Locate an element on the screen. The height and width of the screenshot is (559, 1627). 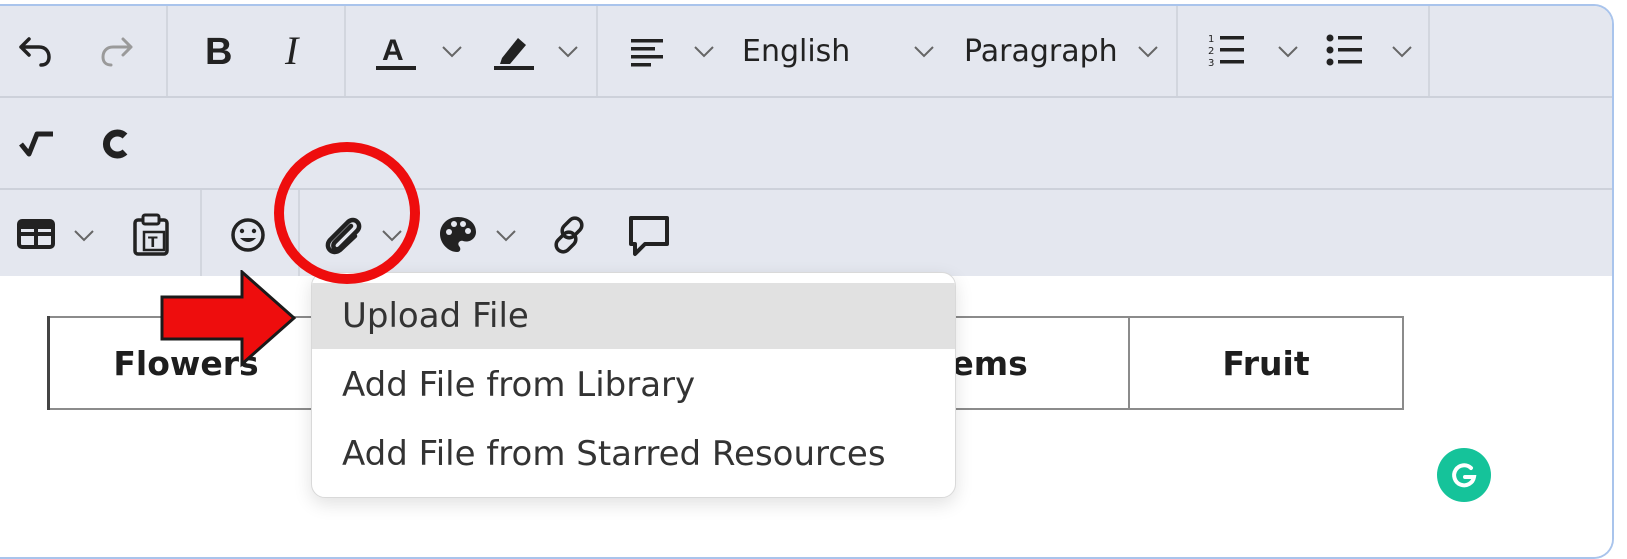
emoji-button is located at coordinates (248, 235).